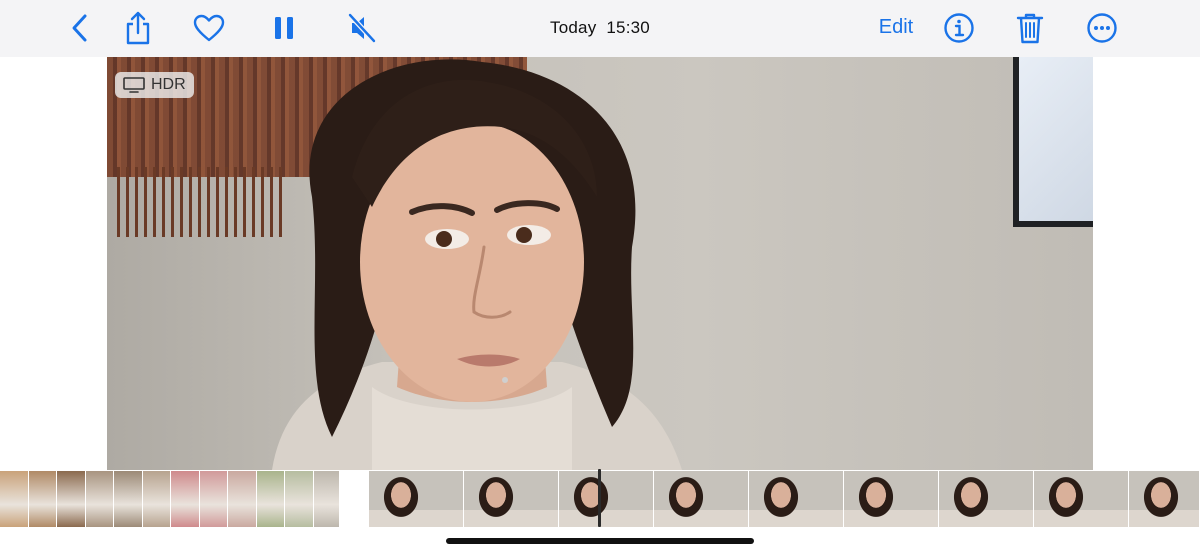 This screenshot has height=555, width=1200. I want to click on share-icon, so click(138, 28).